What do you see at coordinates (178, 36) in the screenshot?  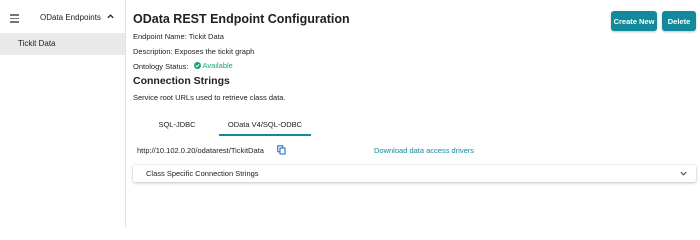 I see `endpoint-name-text: Endpoint Name: Tickit Data` at bounding box center [178, 36].